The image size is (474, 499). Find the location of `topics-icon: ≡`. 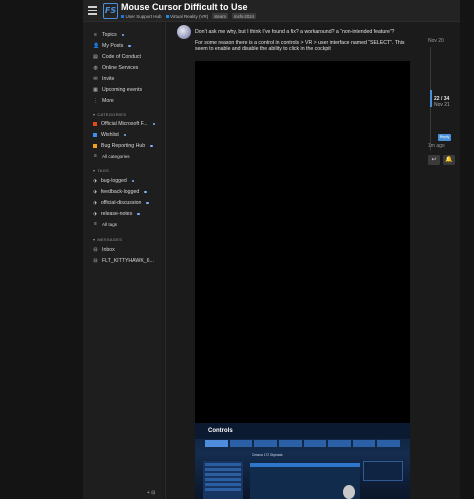

topics-icon: ≡ is located at coordinates (95, 34).